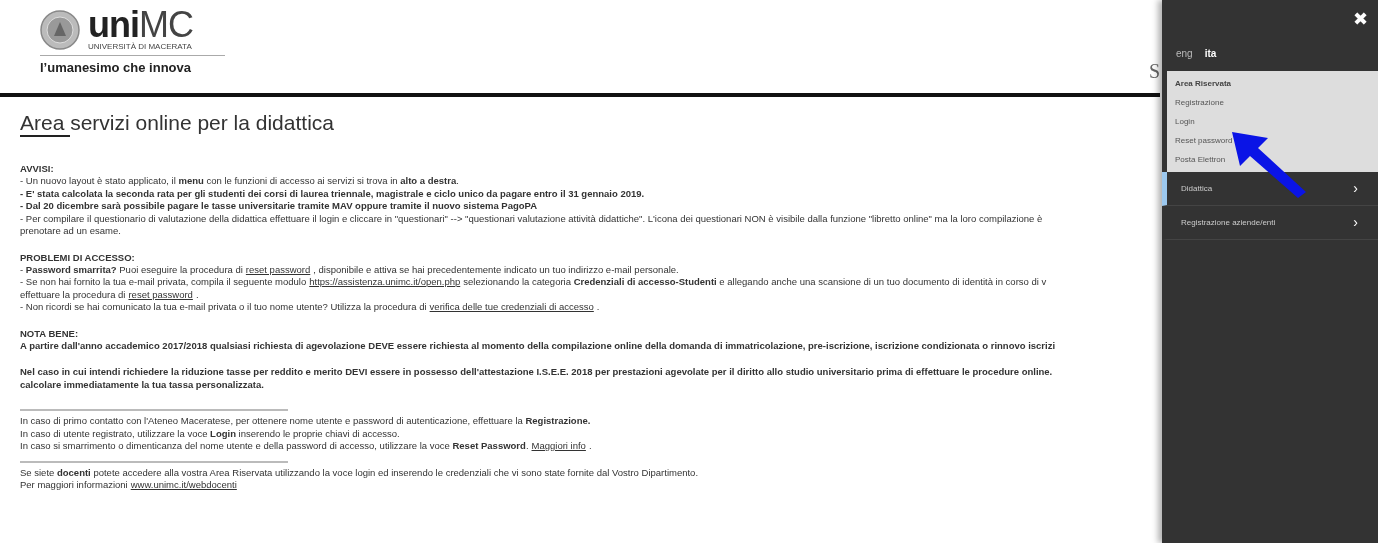 This screenshot has width=1378, height=543. What do you see at coordinates (558, 445) in the screenshot?
I see `text-link: Maggiori info` at bounding box center [558, 445].